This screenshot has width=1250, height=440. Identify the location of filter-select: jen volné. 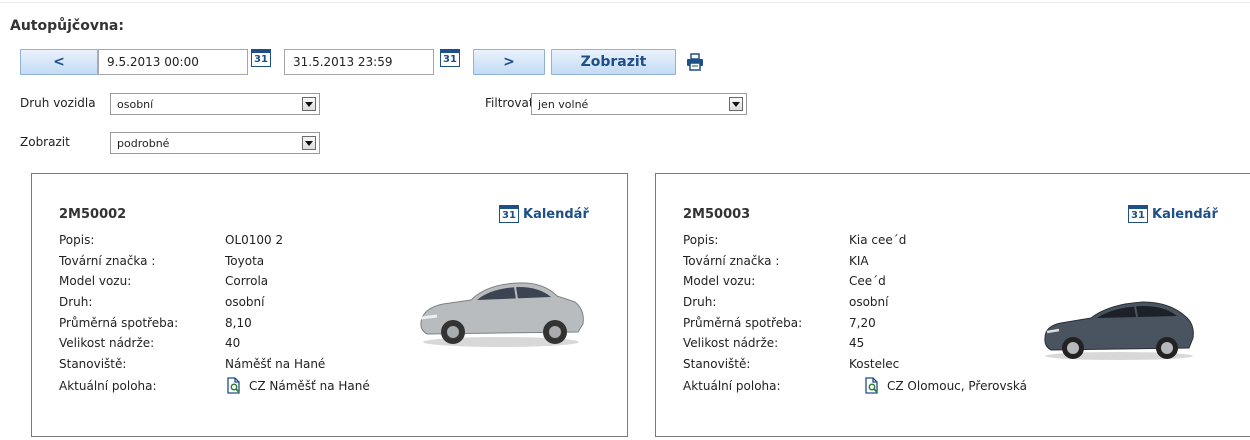
(639, 104).